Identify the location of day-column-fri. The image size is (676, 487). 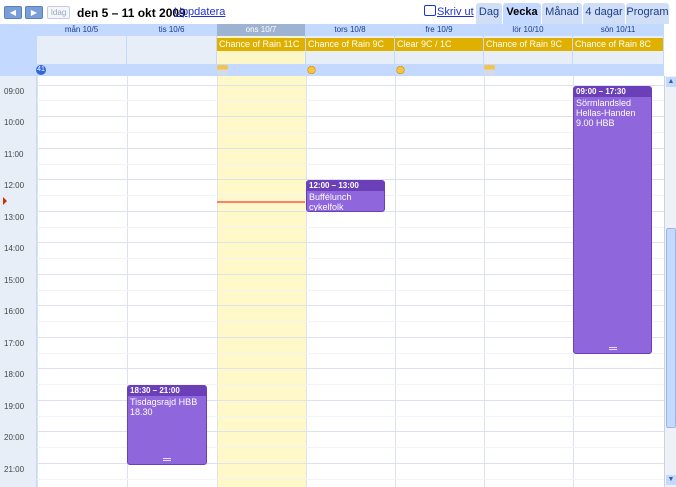
(439, 281).